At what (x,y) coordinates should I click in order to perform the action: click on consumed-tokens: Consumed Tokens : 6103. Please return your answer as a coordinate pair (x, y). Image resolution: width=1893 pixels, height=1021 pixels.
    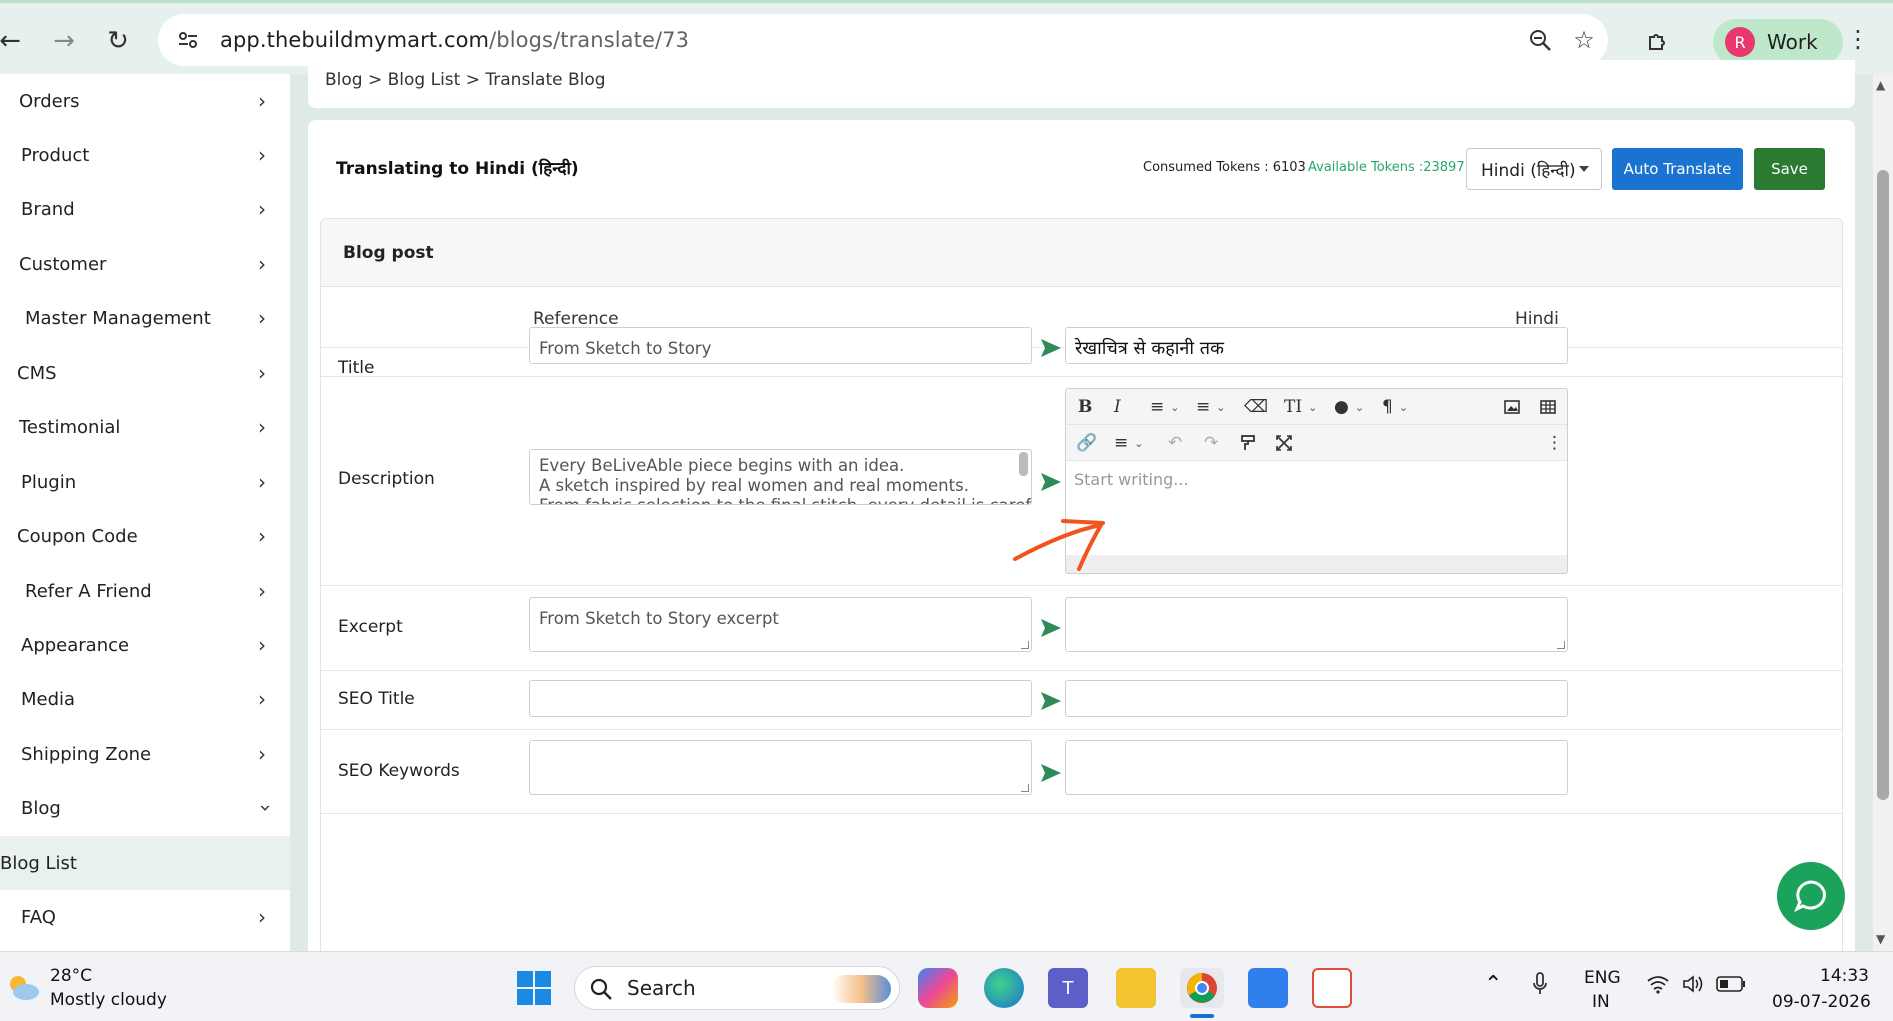
    Looking at the image, I should click on (1224, 167).